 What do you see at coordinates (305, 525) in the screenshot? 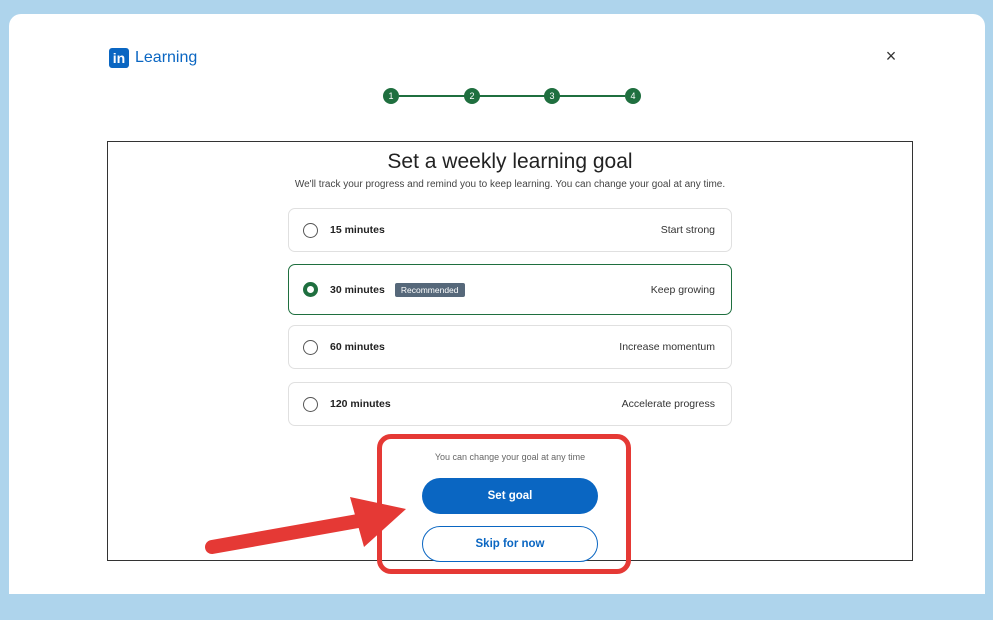
I see `pointer-arrow-icon` at bounding box center [305, 525].